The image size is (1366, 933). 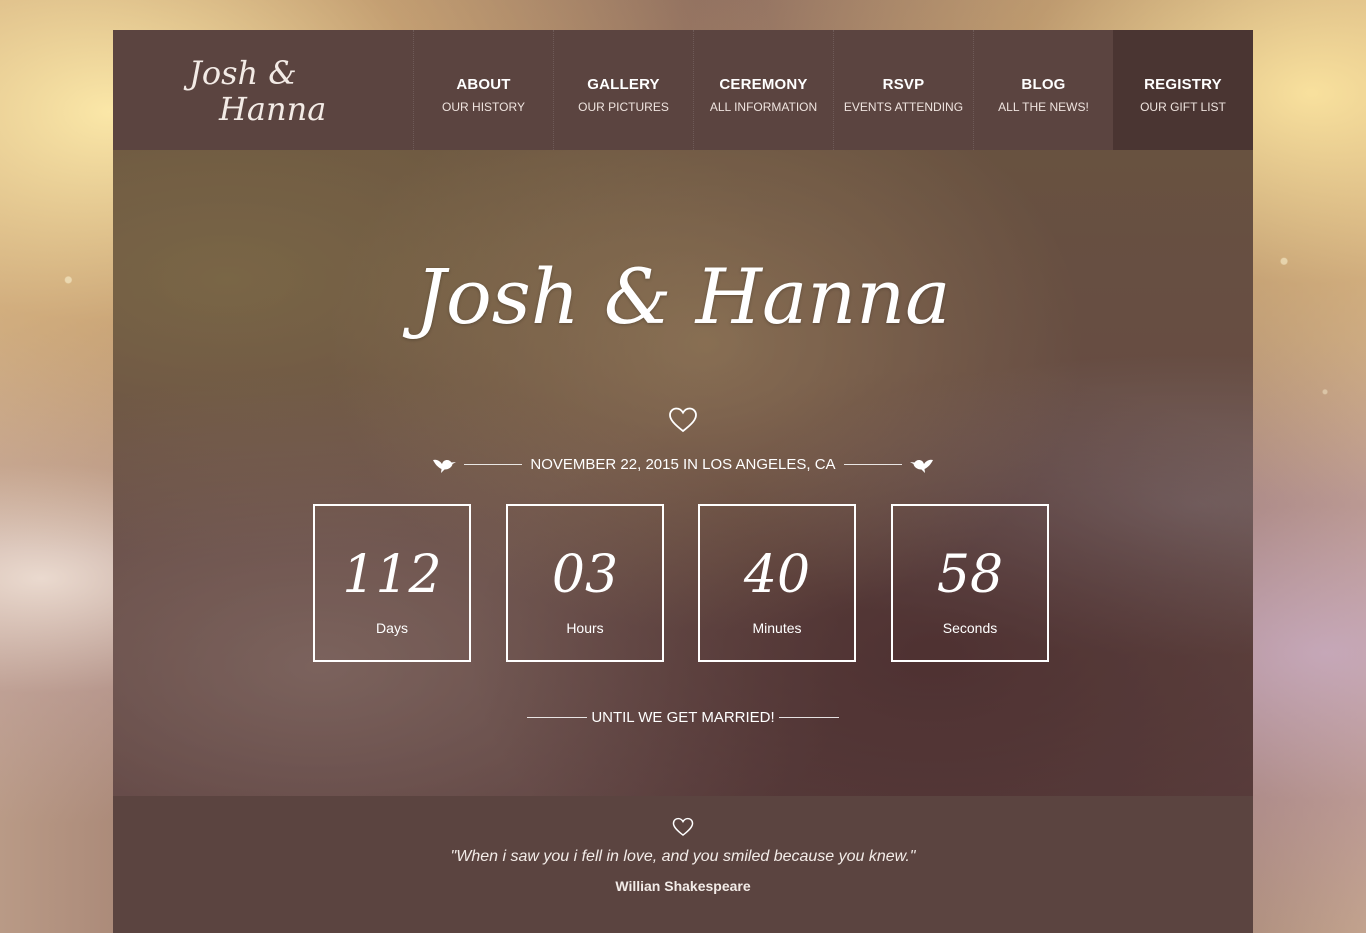 What do you see at coordinates (1183, 107) in the screenshot?
I see `nav-subtitle: OUR GIFT LIST` at bounding box center [1183, 107].